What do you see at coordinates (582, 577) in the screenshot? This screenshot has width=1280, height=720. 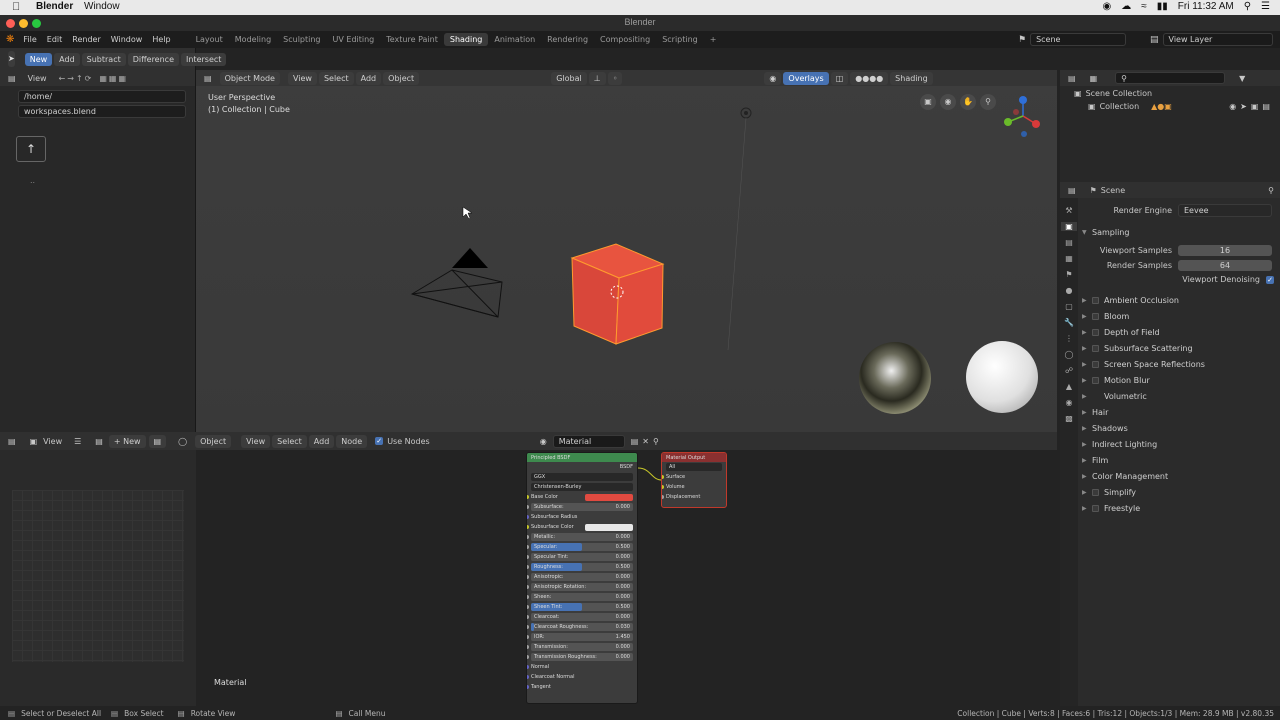 I see `bsdf-param-slider: Anisotropic: 0.000` at bounding box center [582, 577].